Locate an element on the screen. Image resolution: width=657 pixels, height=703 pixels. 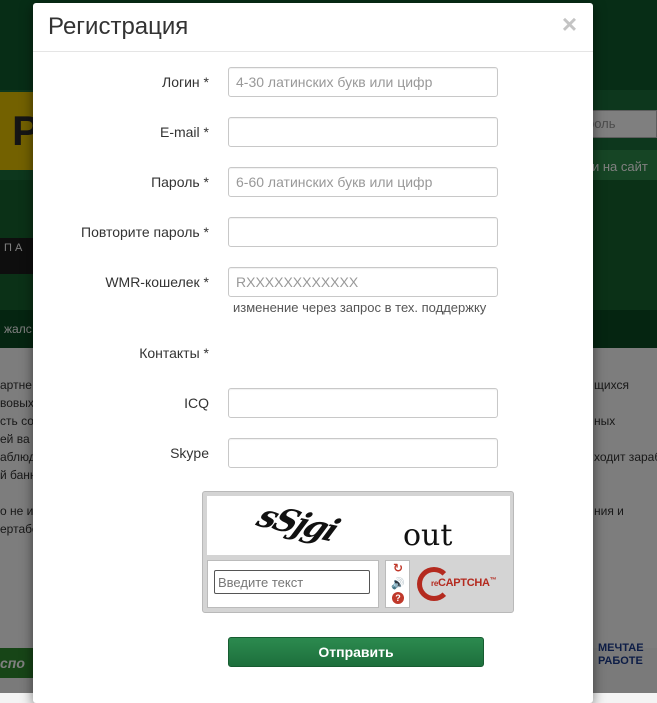
skype-row: Skype is located at coordinates (313, 453).